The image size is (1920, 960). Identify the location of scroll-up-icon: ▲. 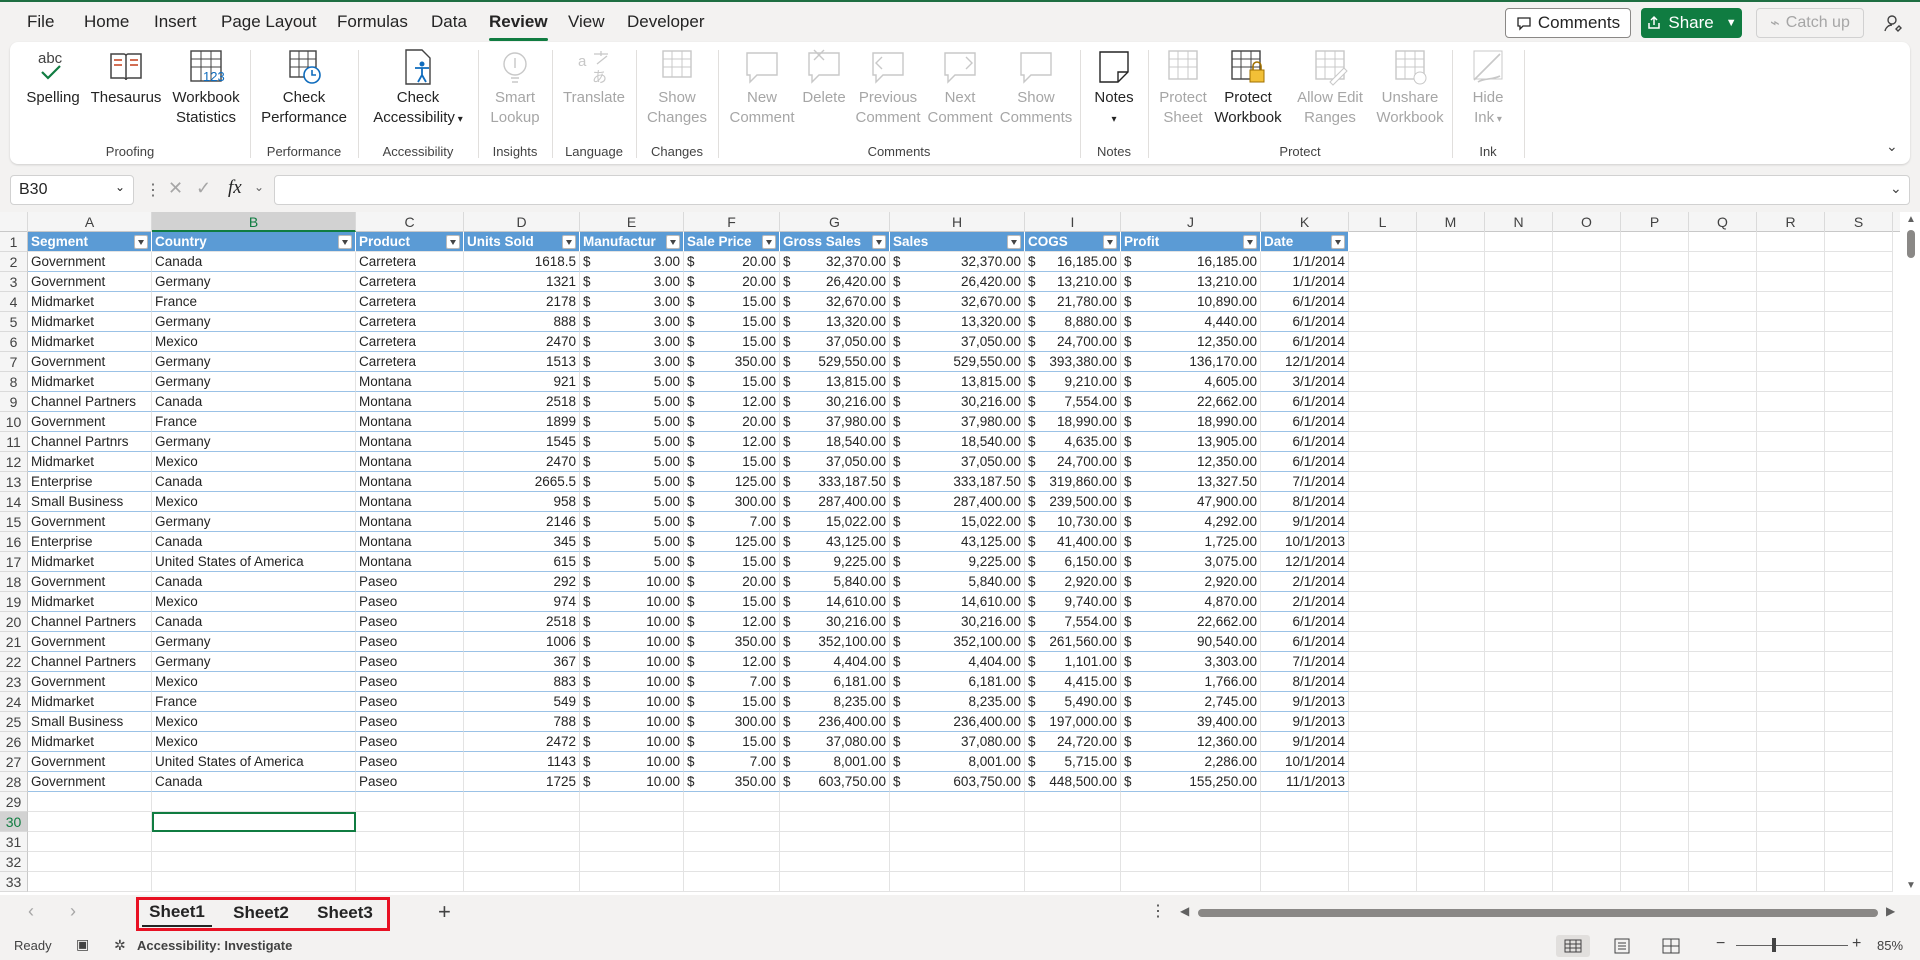
(1911, 219).